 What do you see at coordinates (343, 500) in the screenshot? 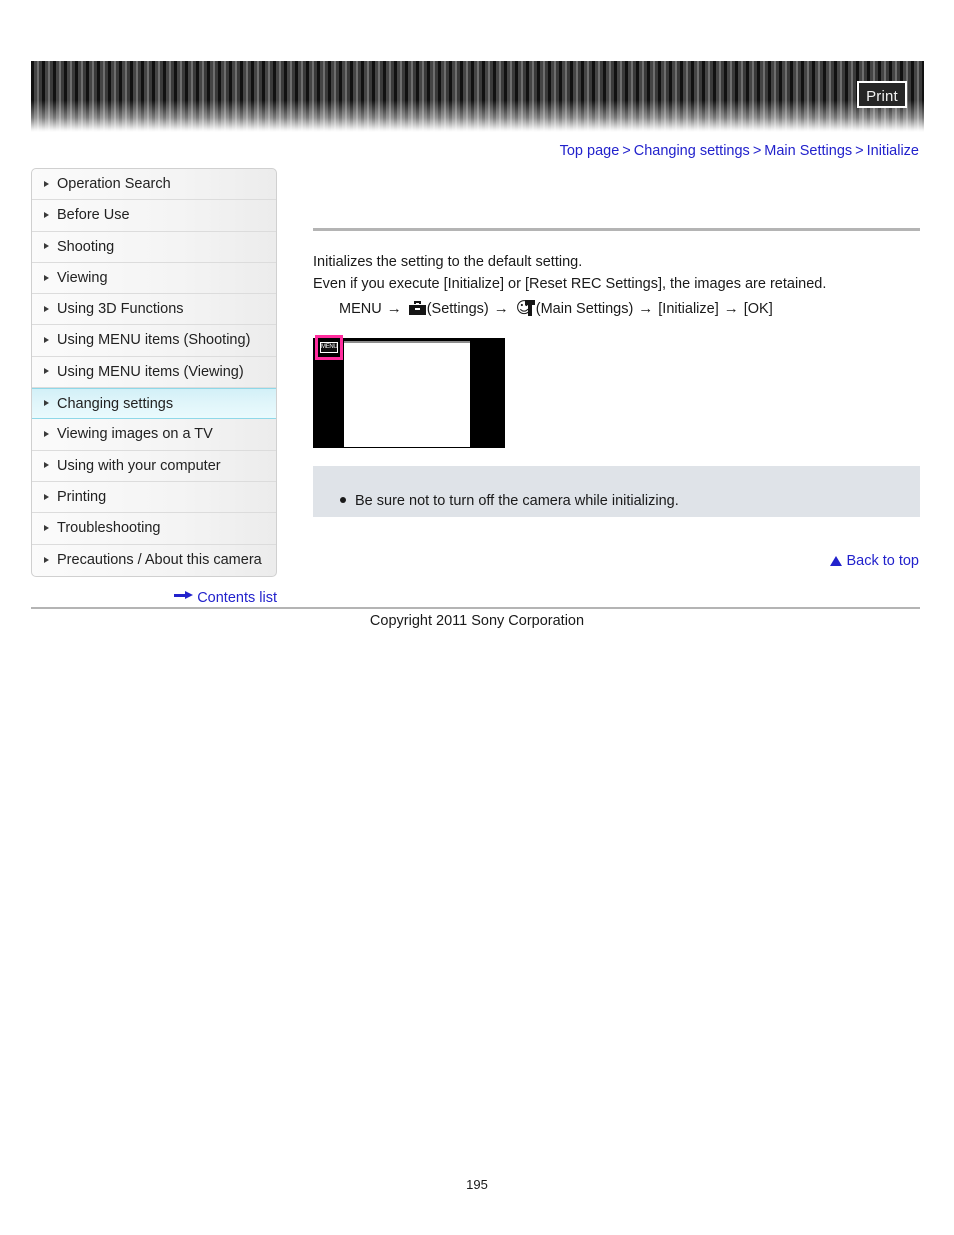
I see `bullet-icon` at bounding box center [343, 500].